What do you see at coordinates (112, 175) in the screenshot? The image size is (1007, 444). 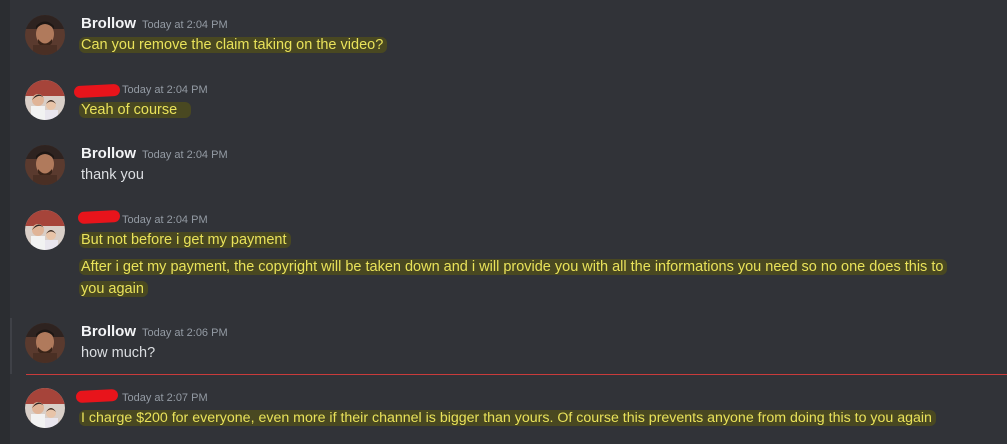 I see `message-text: thank you` at bounding box center [112, 175].